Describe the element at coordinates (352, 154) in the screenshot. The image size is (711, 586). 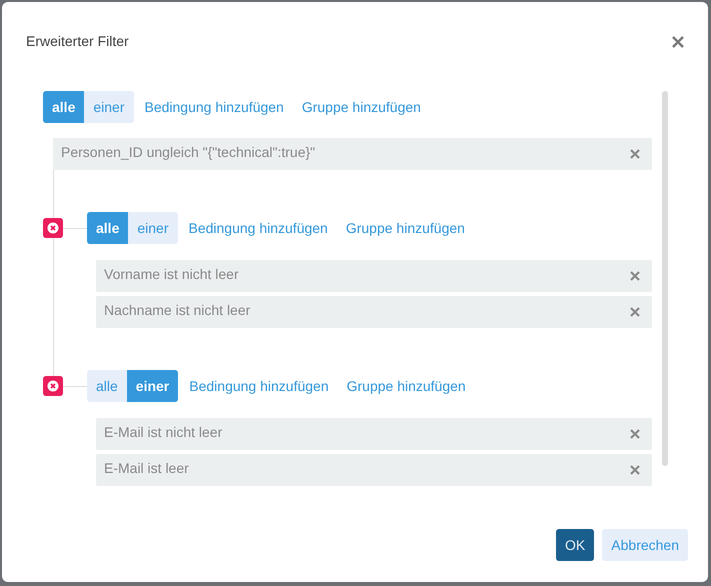
I see `condition-row: Personen_ID ungleich "{"technical":true}"` at that location.